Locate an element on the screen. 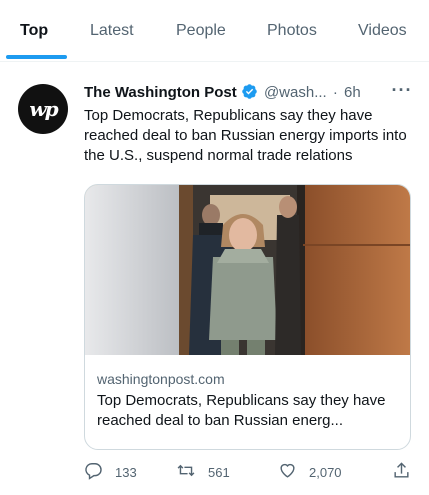  retweet-count: 561 is located at coordinates (219, 472).